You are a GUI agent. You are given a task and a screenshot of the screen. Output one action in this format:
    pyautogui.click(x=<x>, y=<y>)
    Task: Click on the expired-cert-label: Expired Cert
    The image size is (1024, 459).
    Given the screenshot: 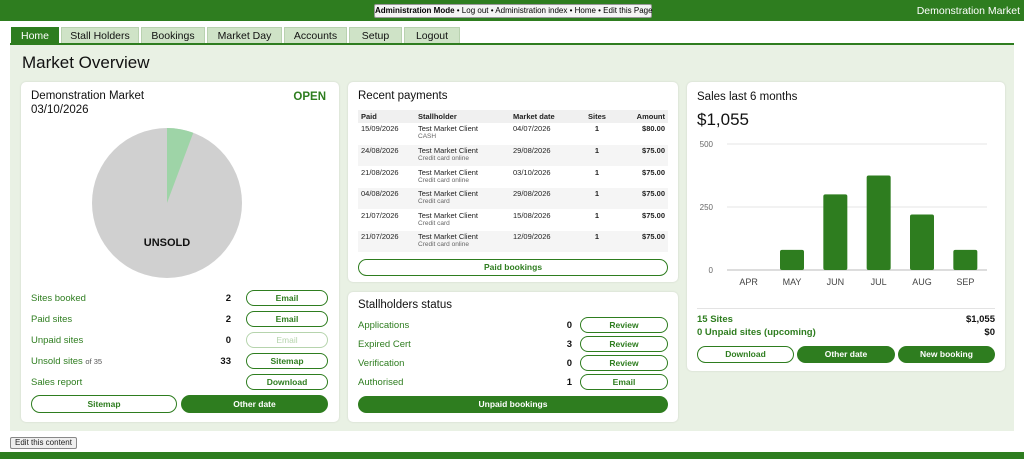 What is the action you would take?
    pyautogui.click(x=384, y=344)
    